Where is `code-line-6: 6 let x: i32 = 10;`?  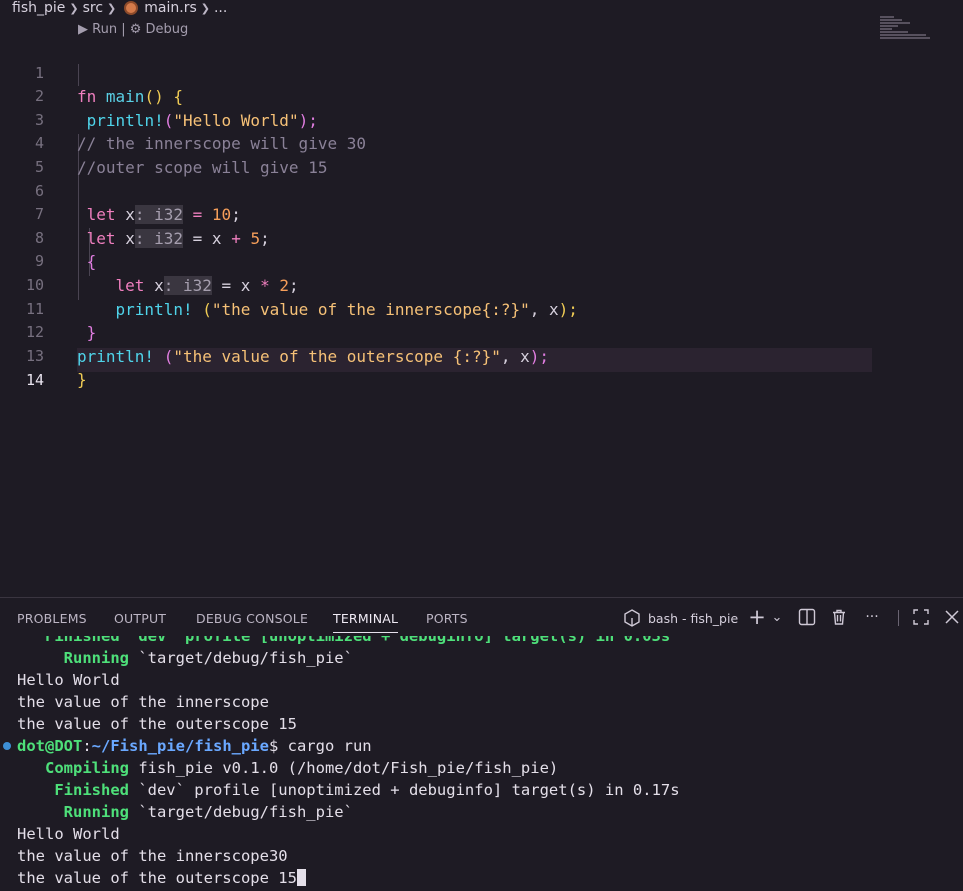 code-line-6: 6 let x: i32 = 10; is located at coordinates (440, 190).